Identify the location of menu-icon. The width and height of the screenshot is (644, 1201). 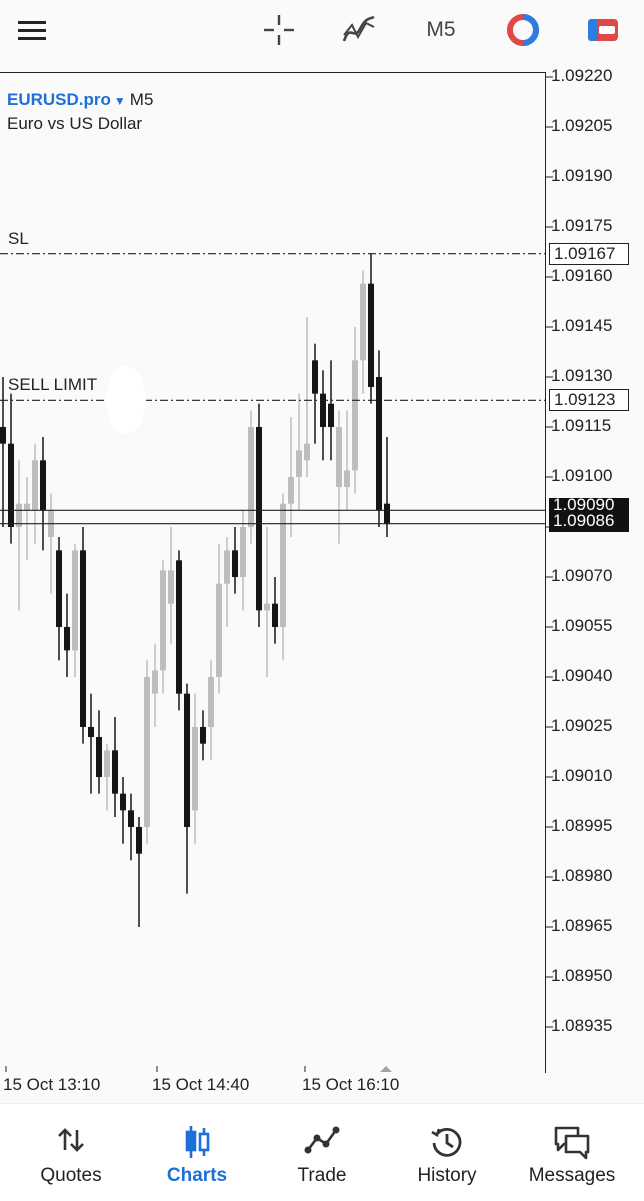
(32, 30).